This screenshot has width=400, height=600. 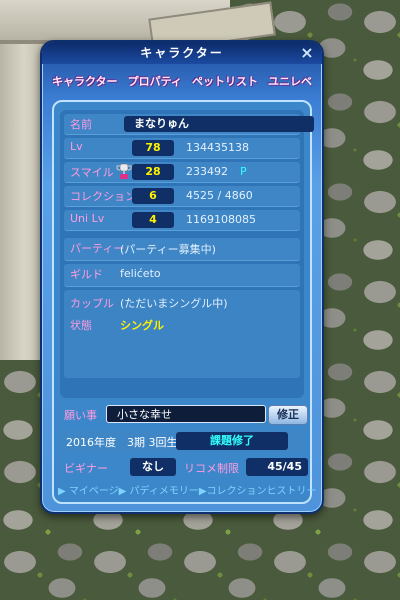 I want to click on lv-row: Lv 78 134435138, so click(x=182, y=148).